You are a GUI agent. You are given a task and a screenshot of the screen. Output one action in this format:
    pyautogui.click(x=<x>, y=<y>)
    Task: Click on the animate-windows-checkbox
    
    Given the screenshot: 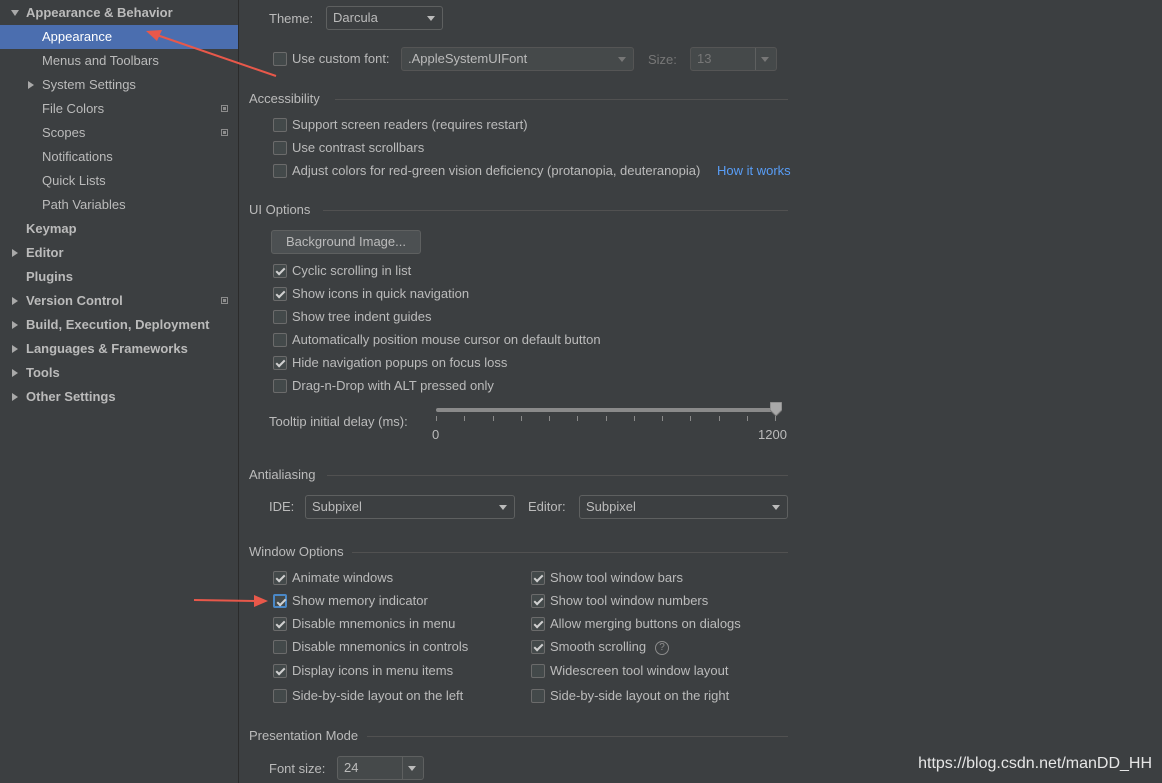 What is the action you would take?
    pyautogui.click(x=280, y=578)
    